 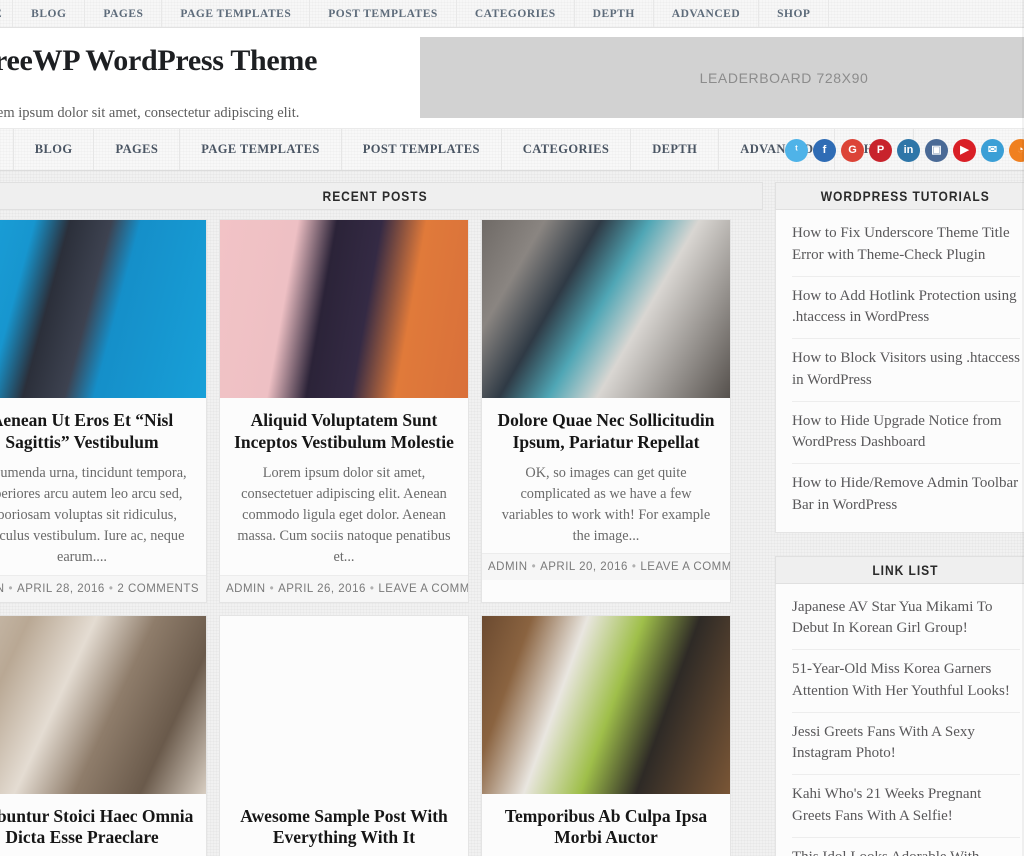 What do you see at coordinates (584, 567) in the screenshot?
I see `post-date: APRIL 20, 2016` at bounding box center [584, 567].